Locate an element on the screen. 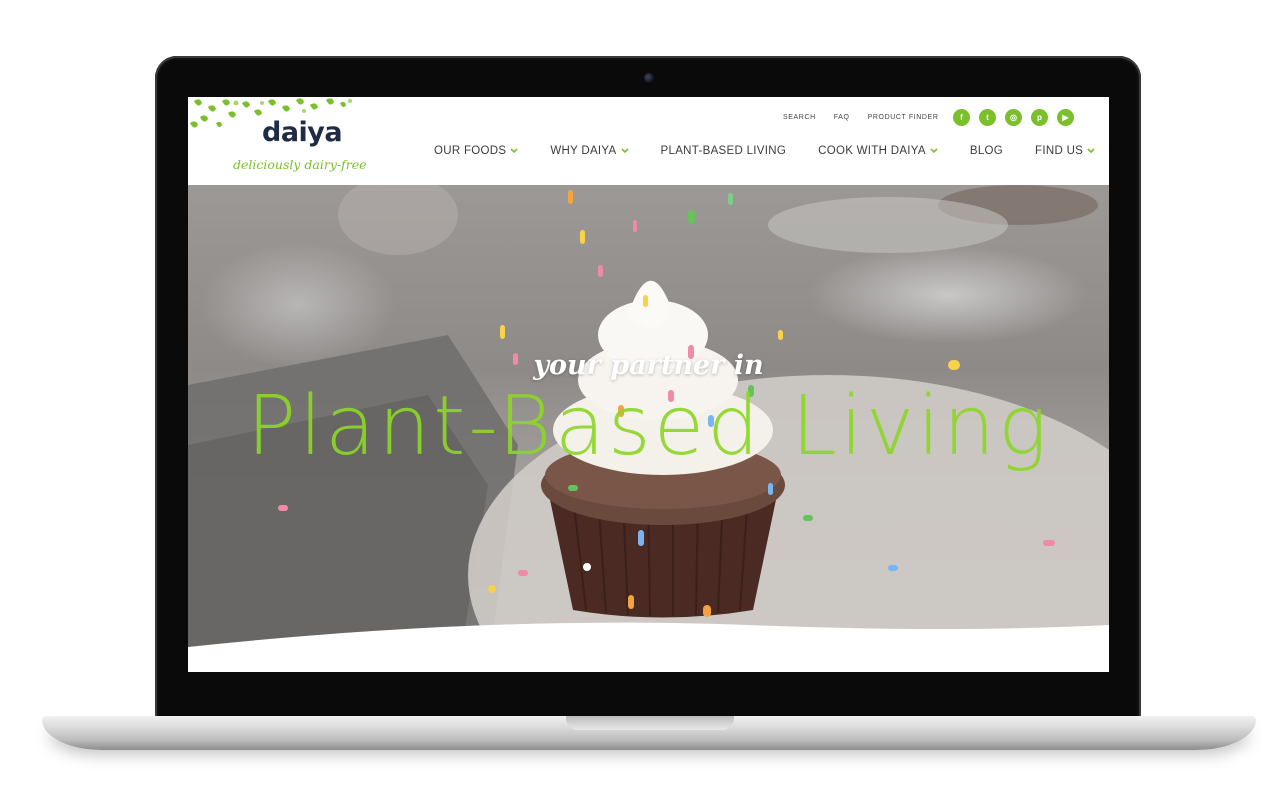  nav-label: PLANT-BASED LIVING is located at coordinates (723, 151).